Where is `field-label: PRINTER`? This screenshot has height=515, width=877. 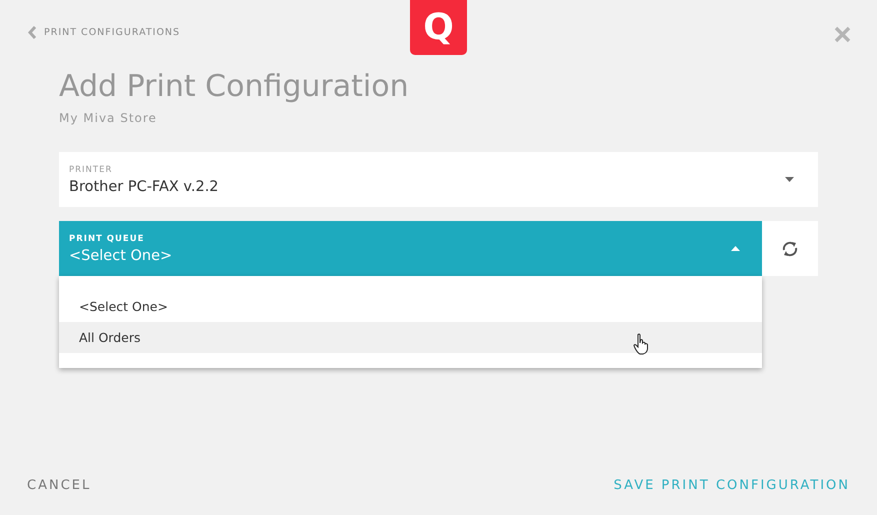
field-label: PRINTER is located at coordinates (91, 169).